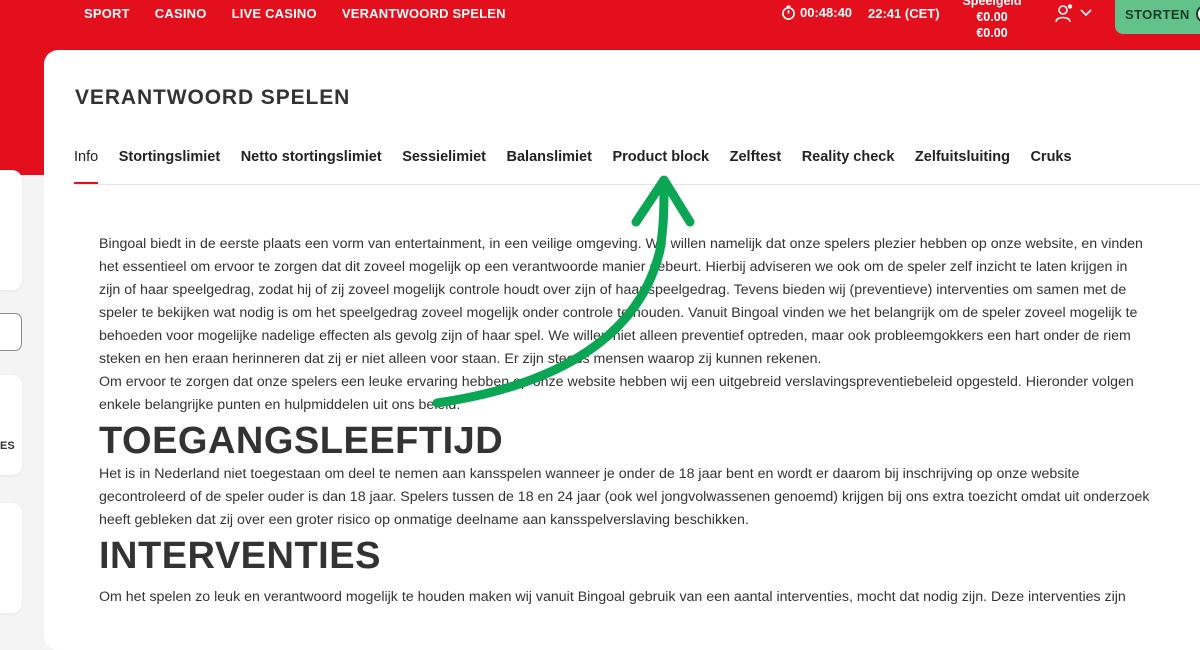 The height and width of the screenshot is (650, 1200). What do you see at coordinates (11, 558) in the screenshot?
I see `sidebar-panel-bottom` at bounding box center [11, 558].